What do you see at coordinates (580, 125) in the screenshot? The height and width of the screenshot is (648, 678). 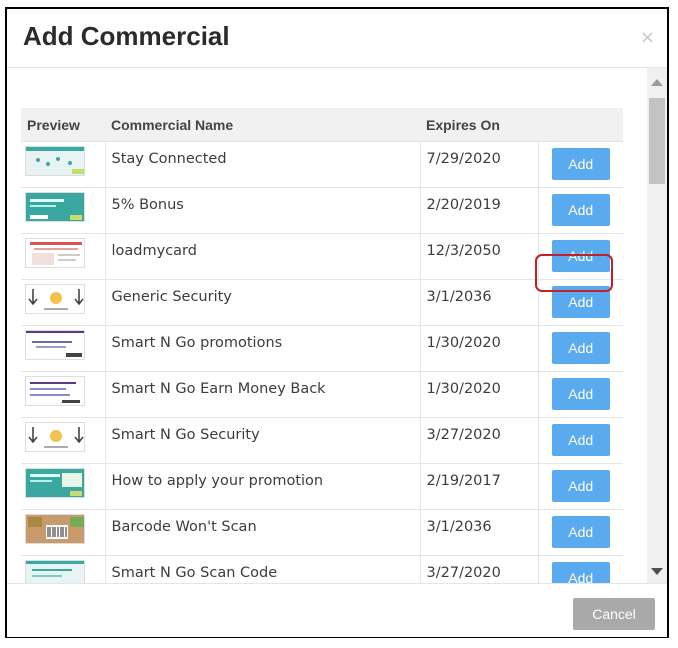 I see `column-header-action` at bounding box center [580, 125].